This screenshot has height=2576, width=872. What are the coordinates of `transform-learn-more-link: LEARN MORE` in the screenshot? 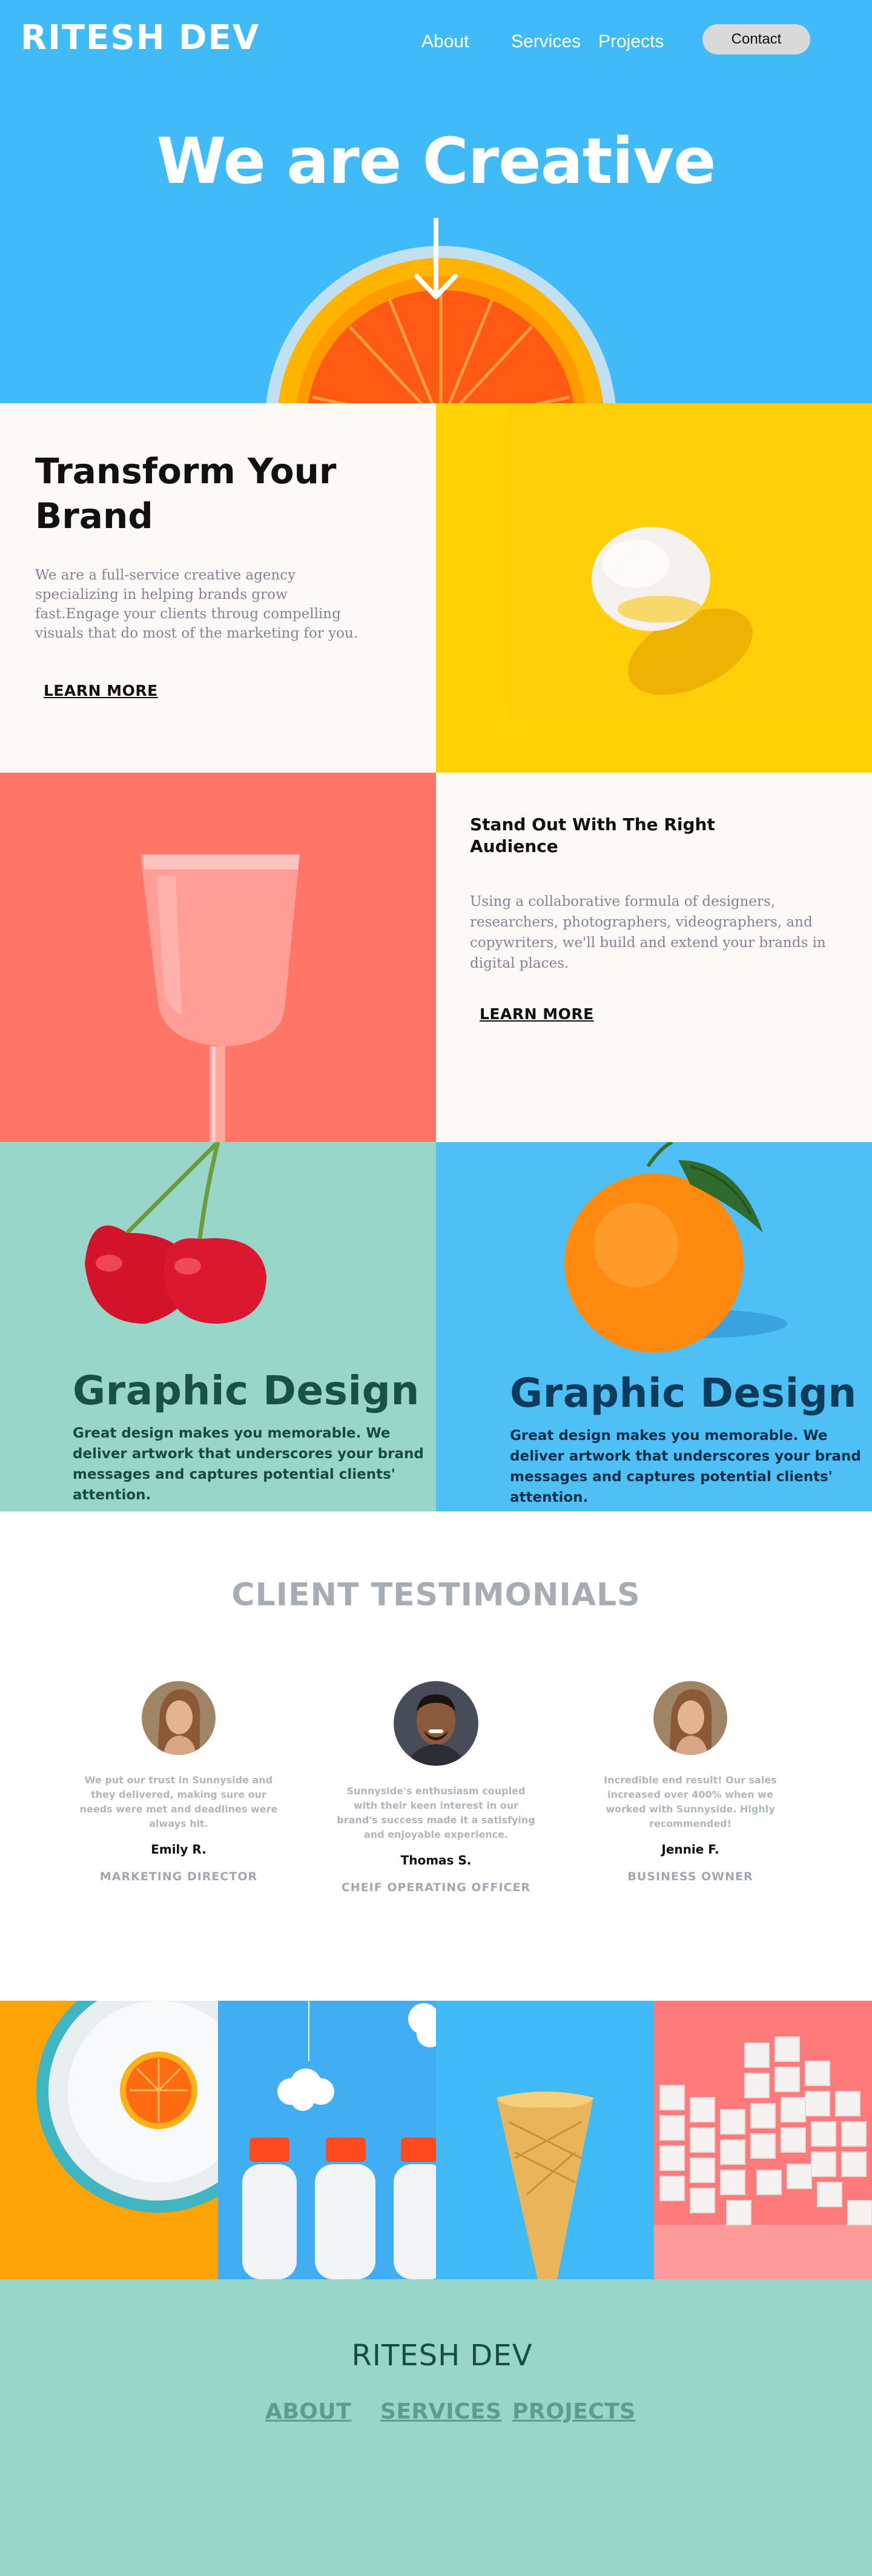 It's located at (101, 691).